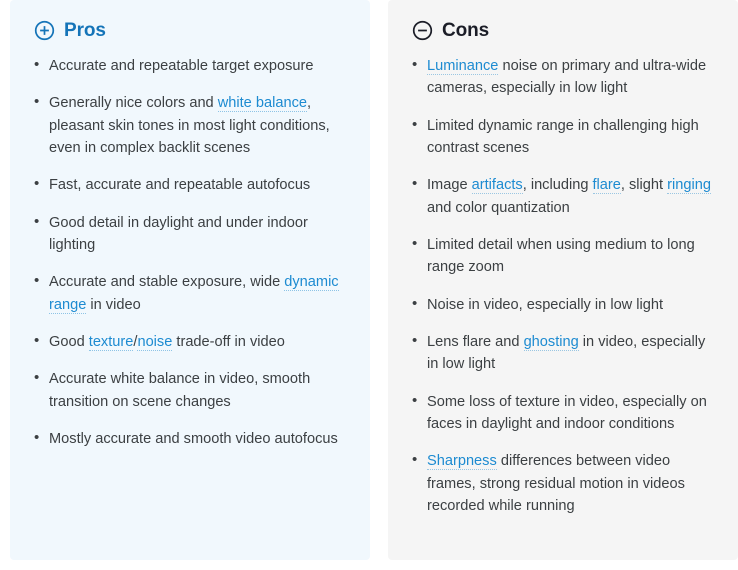  What do you see at coordinates (606, 186) in the screenshot?
I see `glossary-link: flare` at bounding box center [606, 186].